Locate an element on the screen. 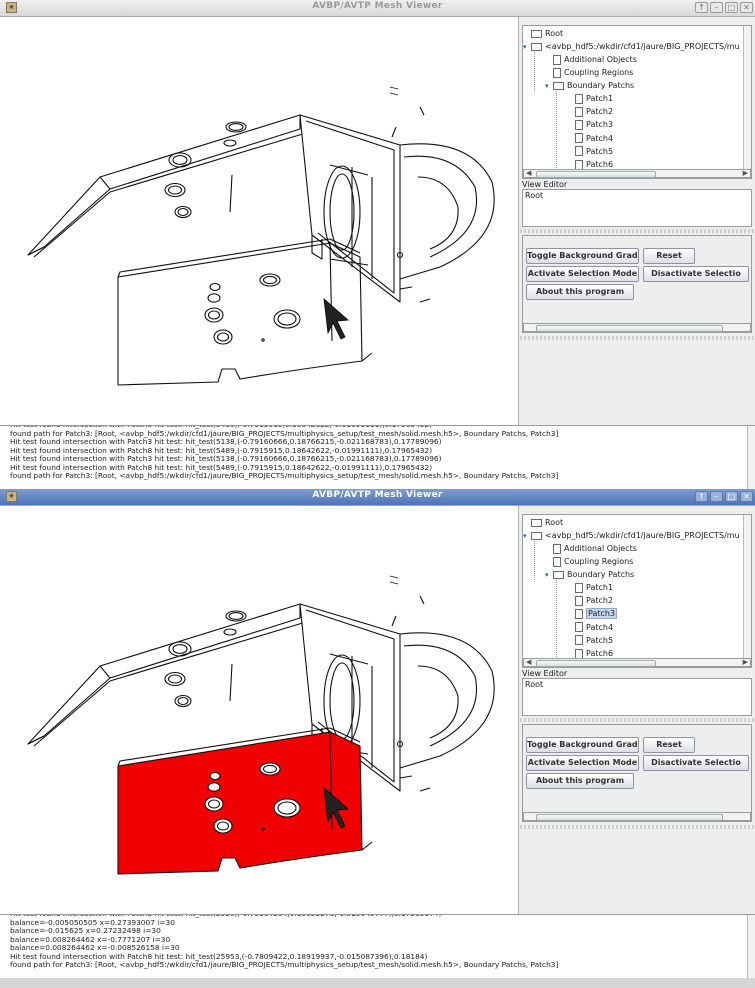  tree-node-label: Boundary Patchs is located at coordinates (601, 85).